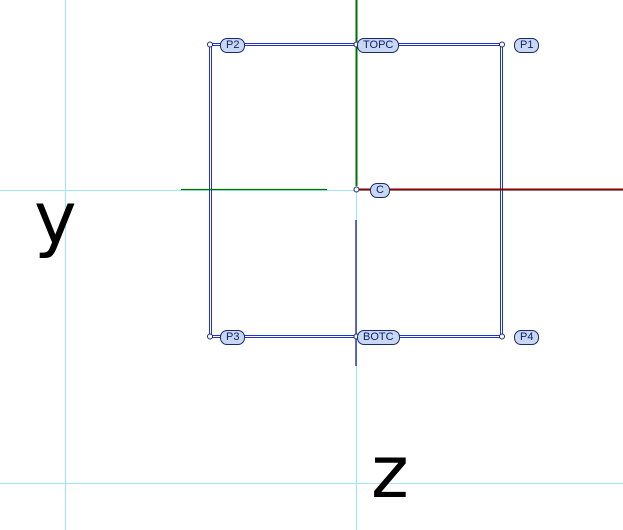 This screenshot has width=623, height=530. What do you see at coordinates (210, 44) in the screenshot?
I see `point-marker-p2` at bounding box center [210, 44].